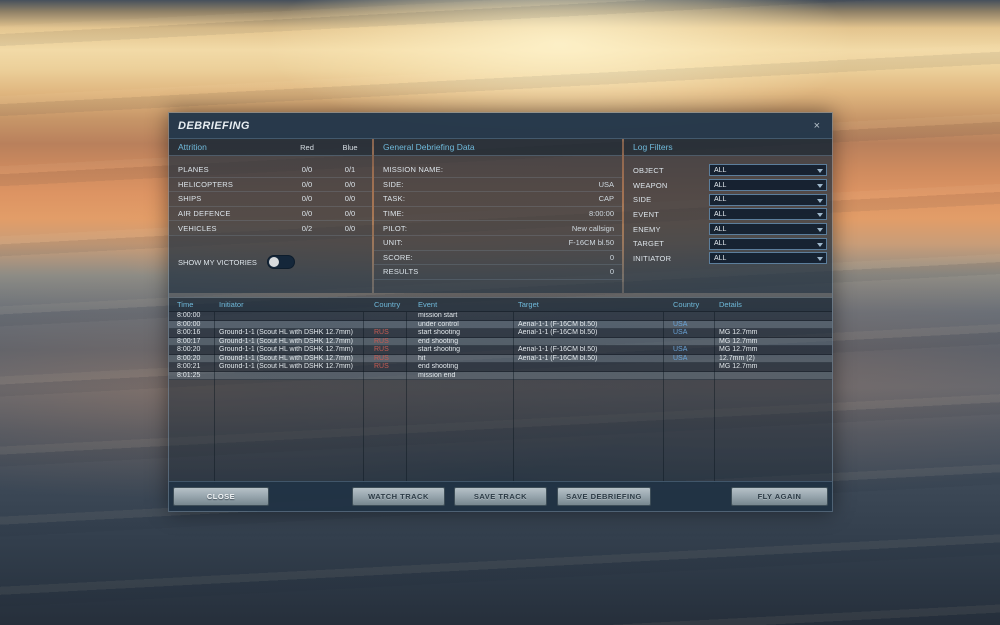  I want to click on filter-enemy: ENEMY ALL, so click(728, 229).